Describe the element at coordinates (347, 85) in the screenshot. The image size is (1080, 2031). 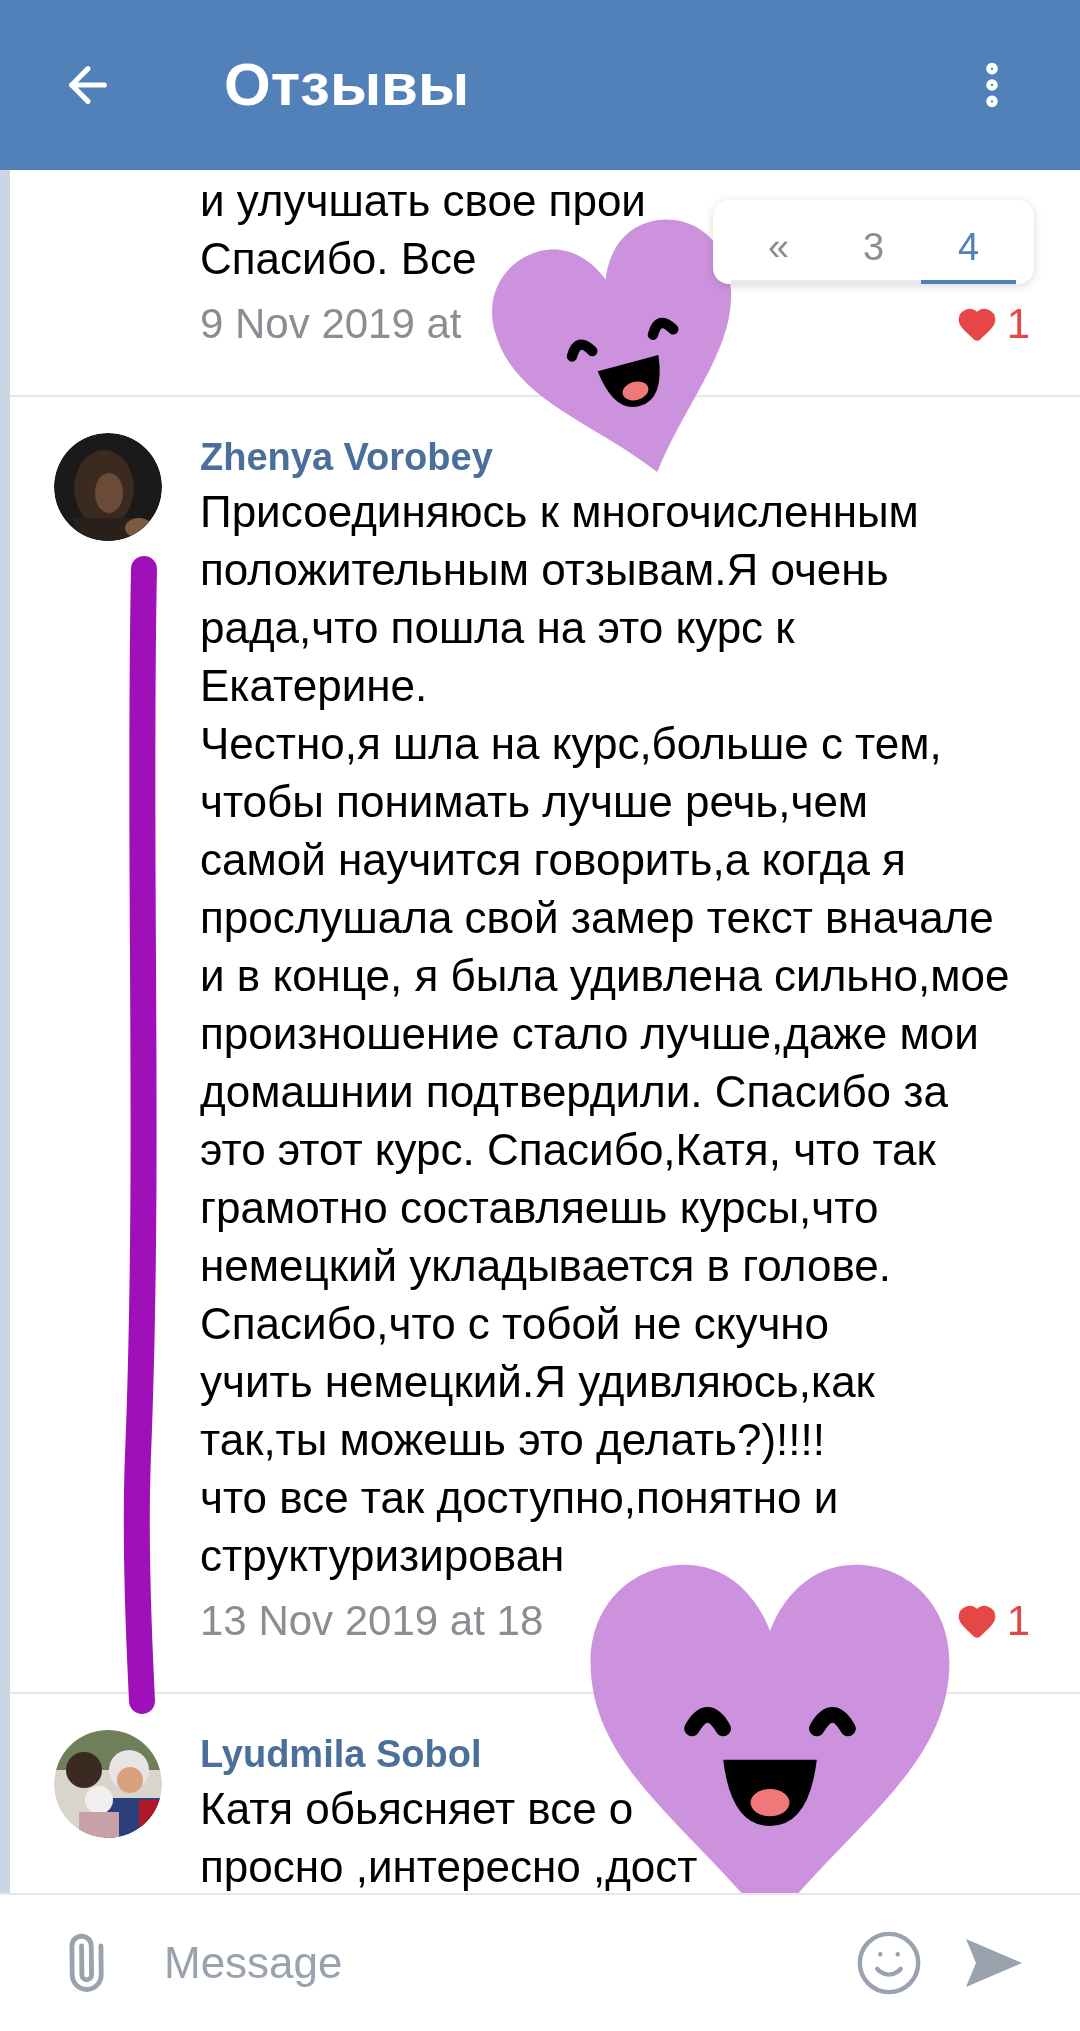
I see `screen-title: Отзывы` at that location.